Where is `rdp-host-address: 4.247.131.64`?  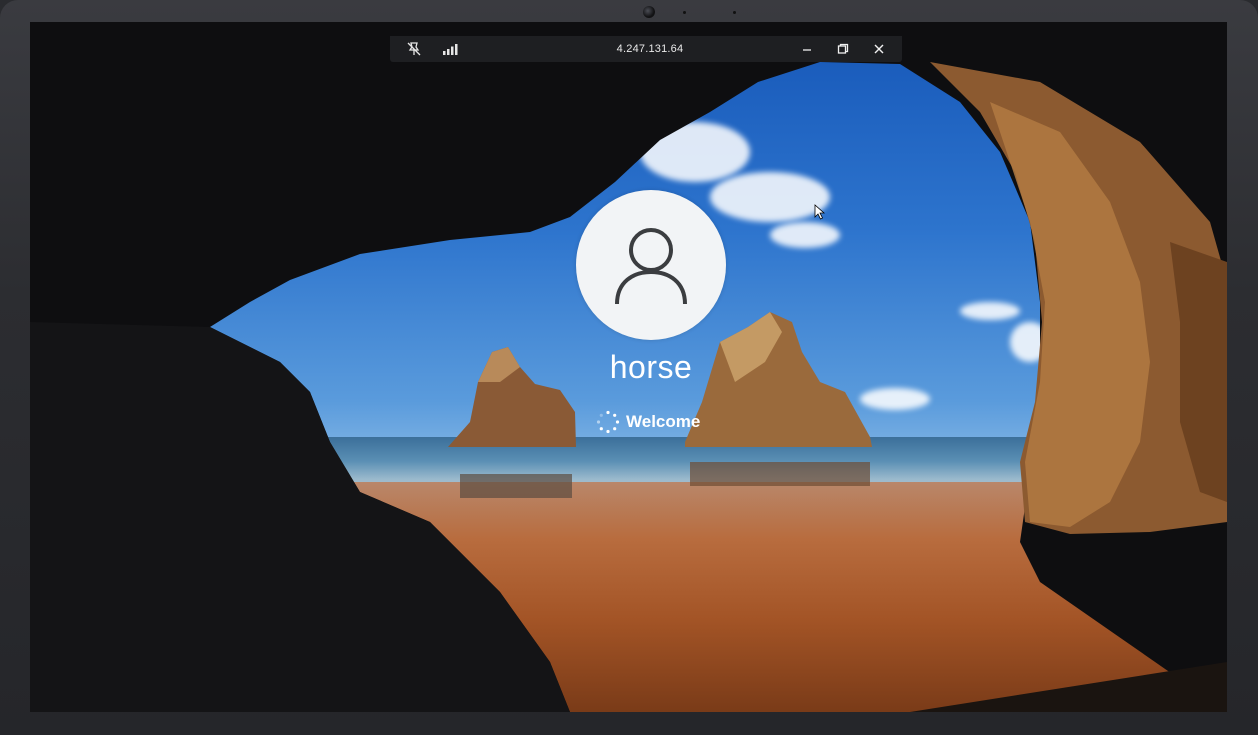
rdp-host-address: 4.247.131.64 is located at coordinates (650, 49).